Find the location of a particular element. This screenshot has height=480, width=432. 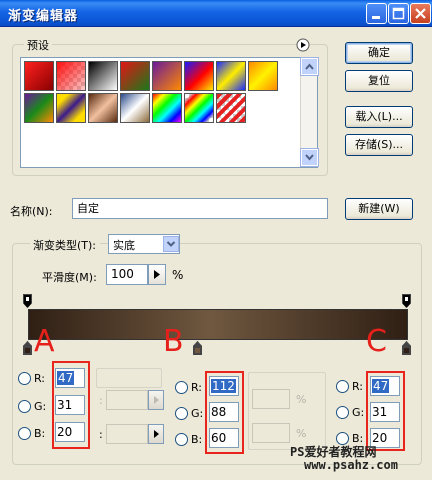

watermark: PS爱好者教程网 www.psahz.com is located at coordinates (344, 459).